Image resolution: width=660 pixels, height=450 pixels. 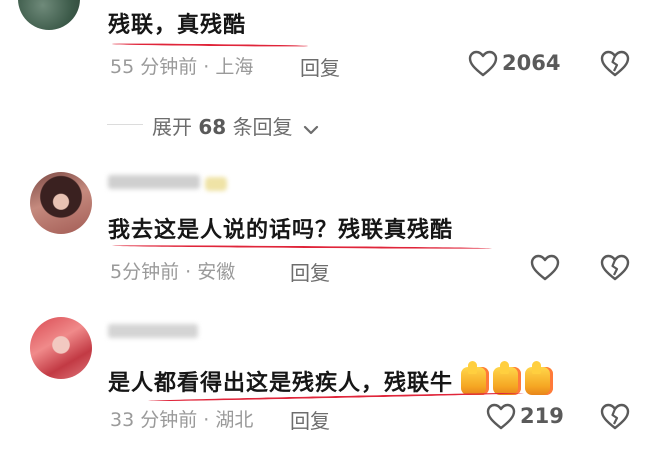 I want to click on comment-time-location: 55 分钟前 · 上海, so click(x=182, y=67).